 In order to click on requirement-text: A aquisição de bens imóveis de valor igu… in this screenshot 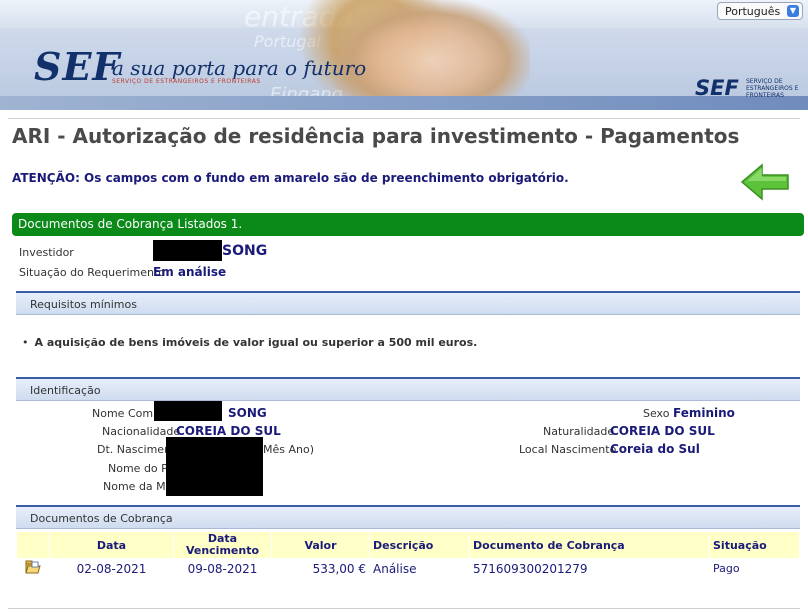, I will do `click(256, 342)`.